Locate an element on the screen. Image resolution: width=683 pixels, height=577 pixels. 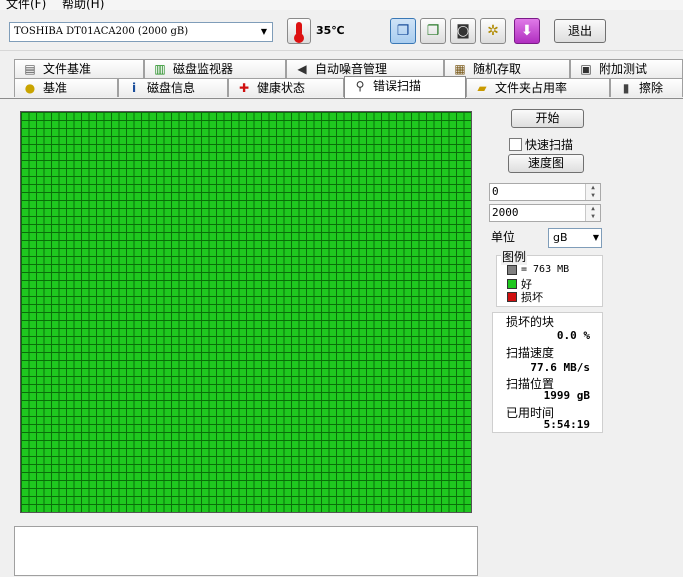
tab-error-scan: ⚲ 错误扫描 is located at coordinates (405, 87).